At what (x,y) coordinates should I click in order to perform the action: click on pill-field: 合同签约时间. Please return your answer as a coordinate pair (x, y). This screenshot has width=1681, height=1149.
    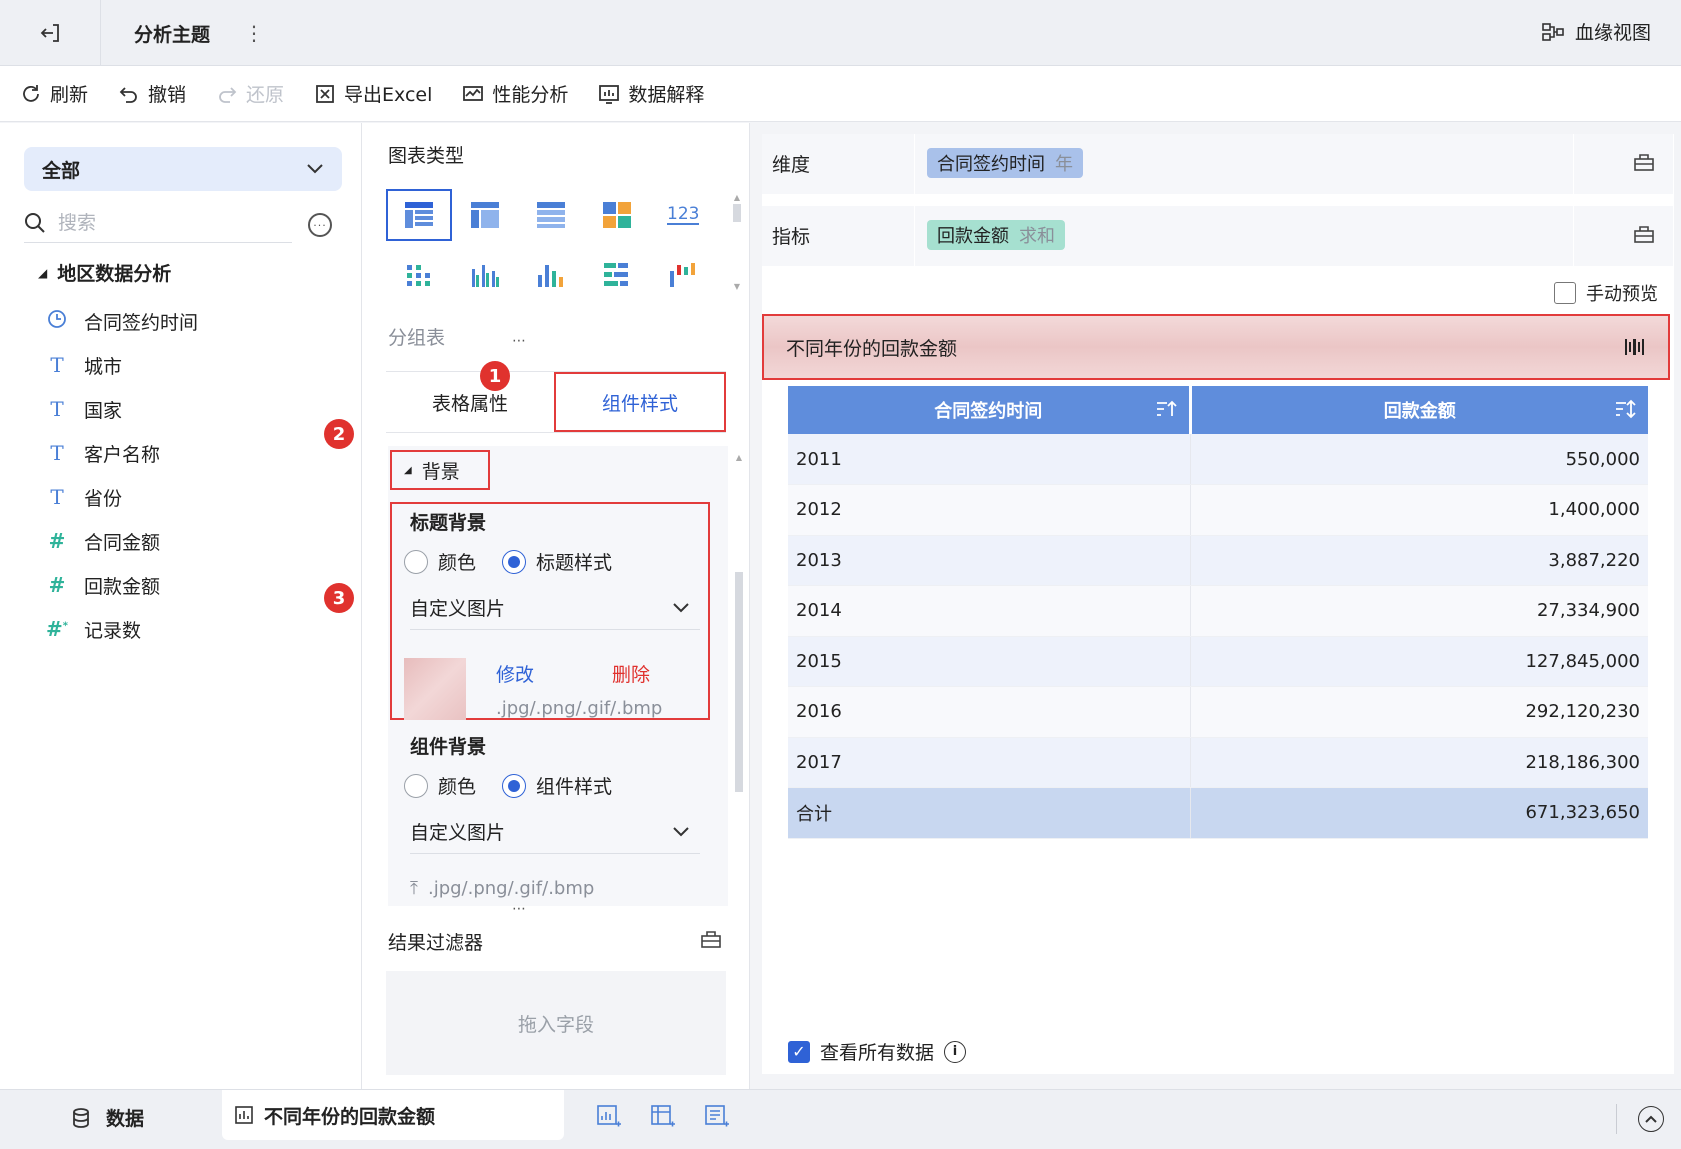
    Looking at the image, I should click on (991, 164).